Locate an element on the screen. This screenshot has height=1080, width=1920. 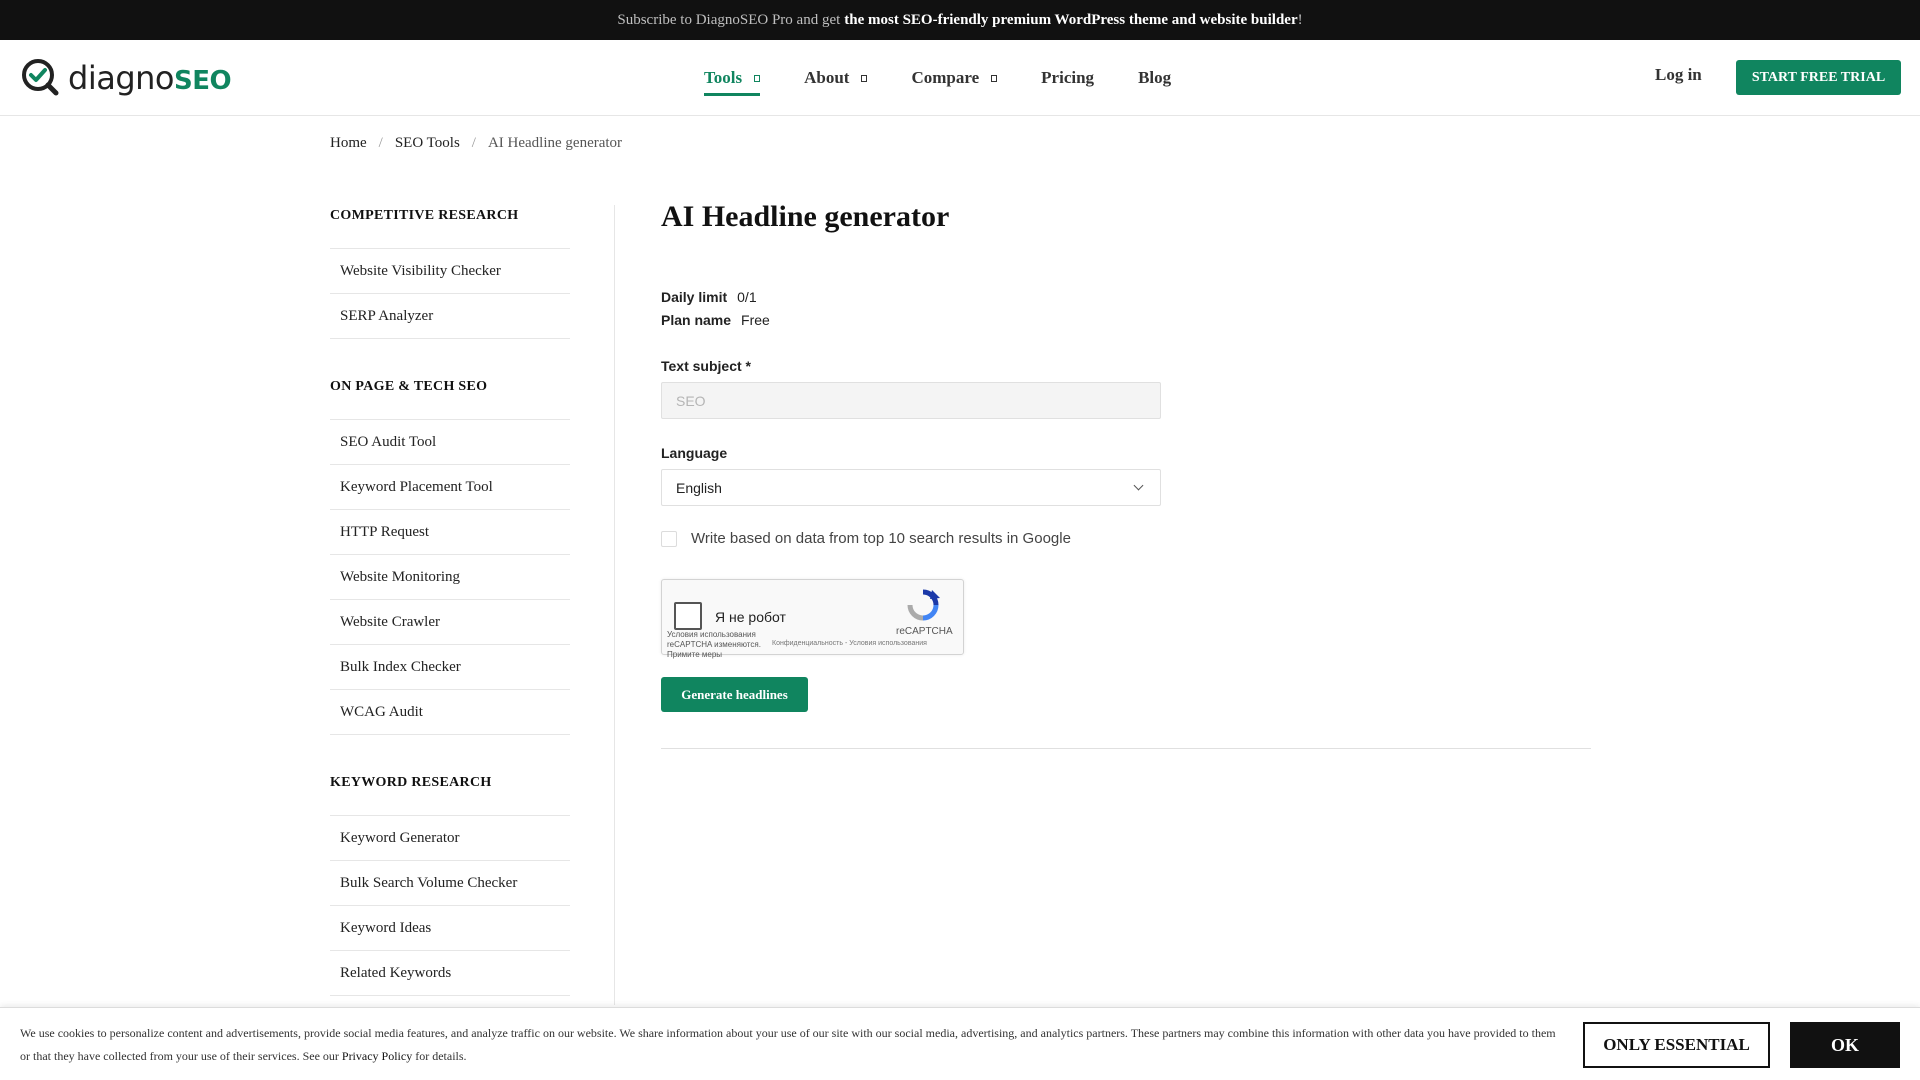
daily-limit-value: 0/1 is located at coordinates (747, 297).